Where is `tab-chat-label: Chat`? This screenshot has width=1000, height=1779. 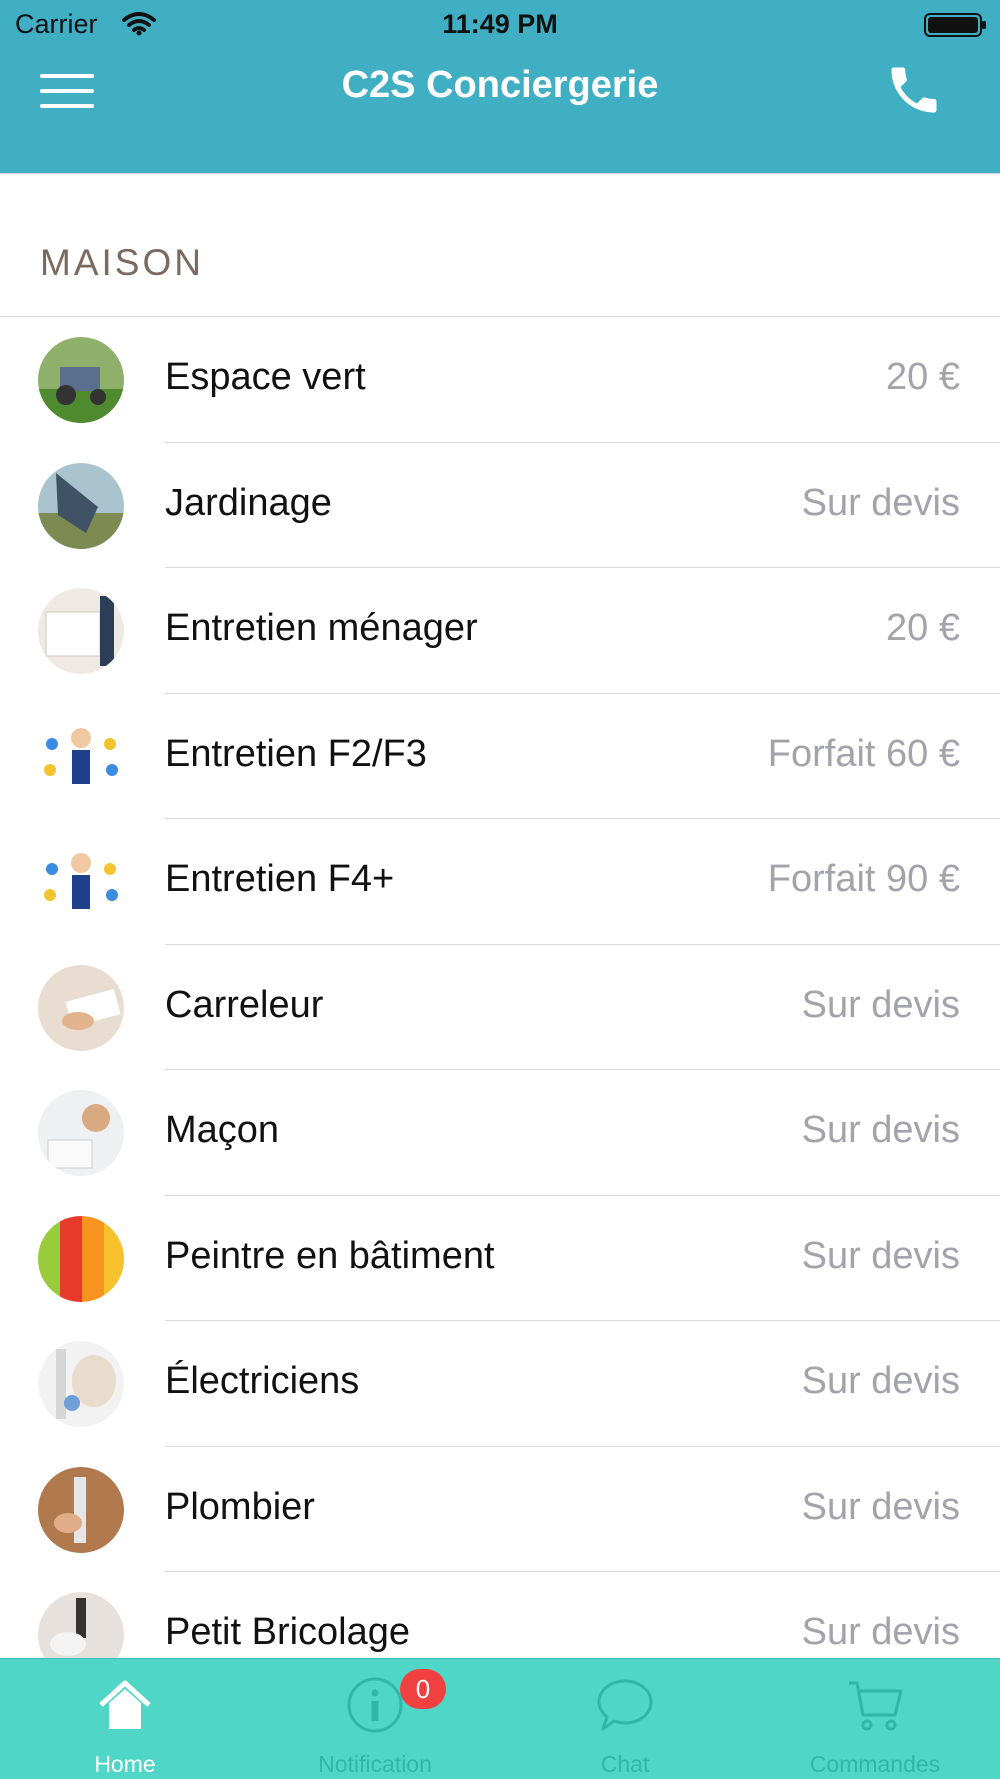 tab-chat-label: Chat is located at coordinates (625, 1764).